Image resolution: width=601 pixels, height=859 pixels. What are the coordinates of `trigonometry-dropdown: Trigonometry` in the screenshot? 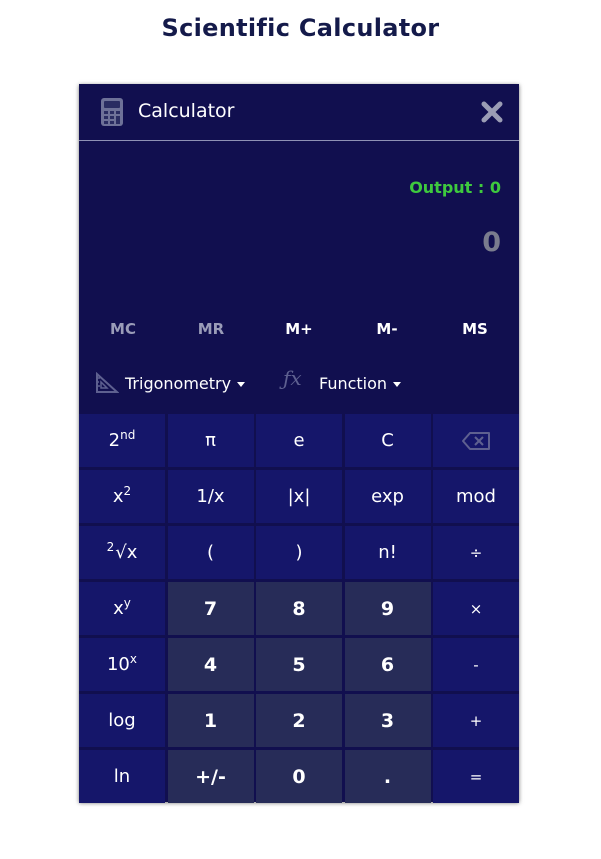 It's located at (185, 384).